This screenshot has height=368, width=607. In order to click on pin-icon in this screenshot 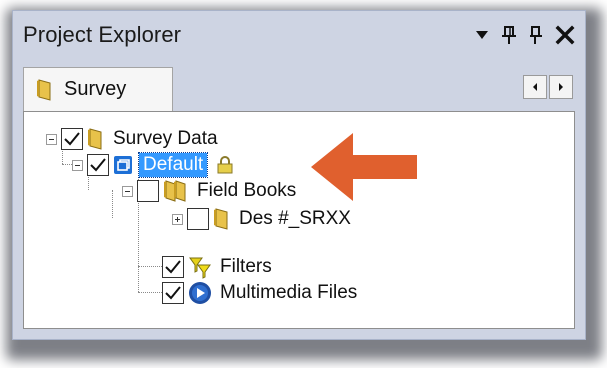, I will do `click(509, 35)`.